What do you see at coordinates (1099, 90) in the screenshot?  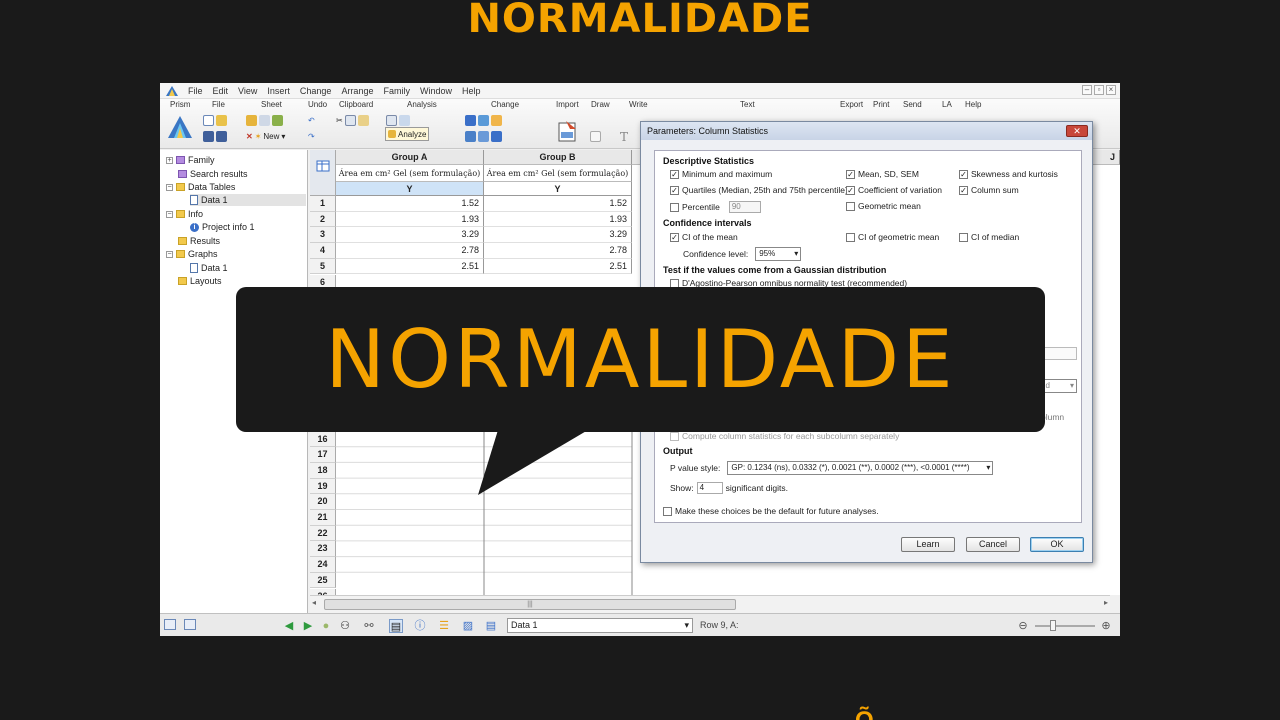 I see `restore-button: ▫` at bounding box center [1099, 90].